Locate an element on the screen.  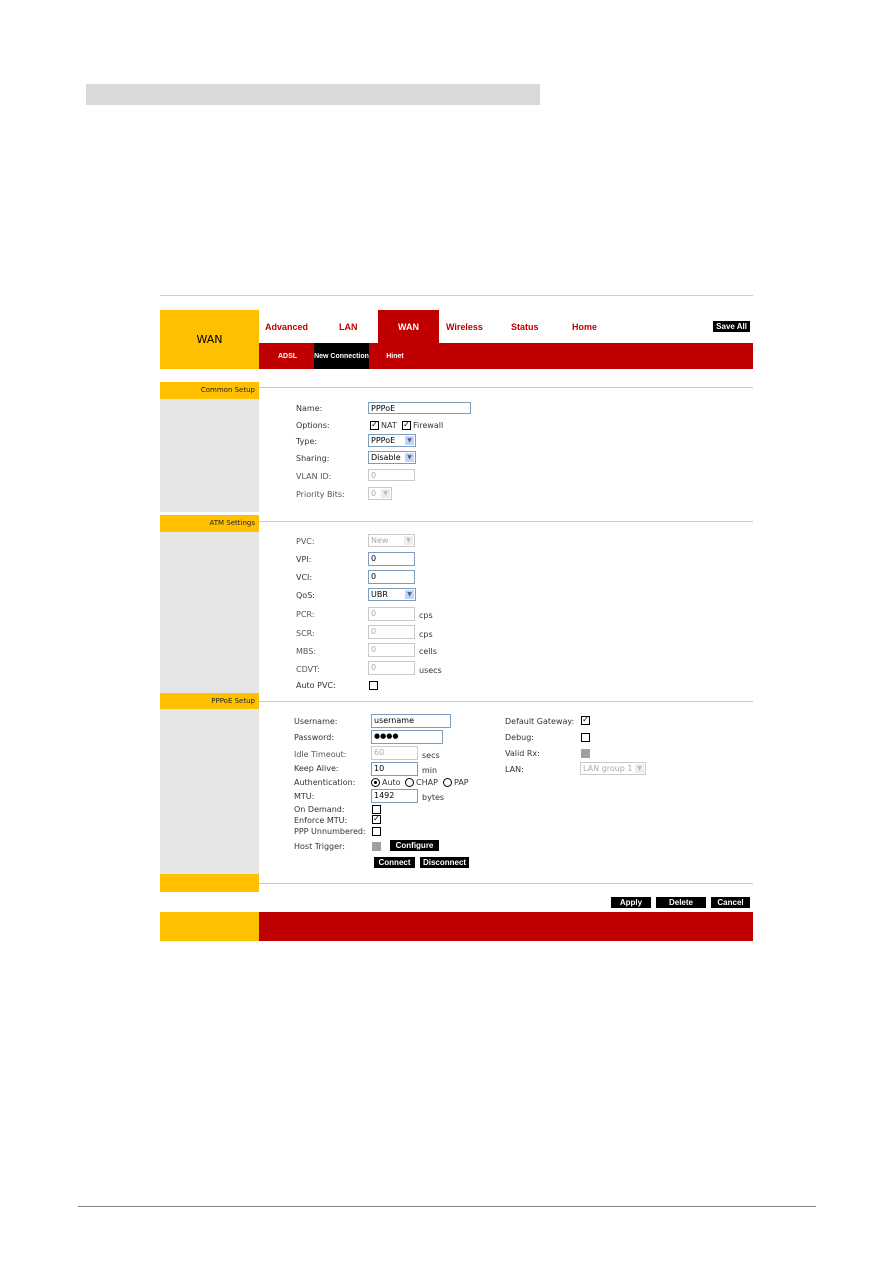
type-select: PPPoE ▼ is located at coordinates (392, 440).